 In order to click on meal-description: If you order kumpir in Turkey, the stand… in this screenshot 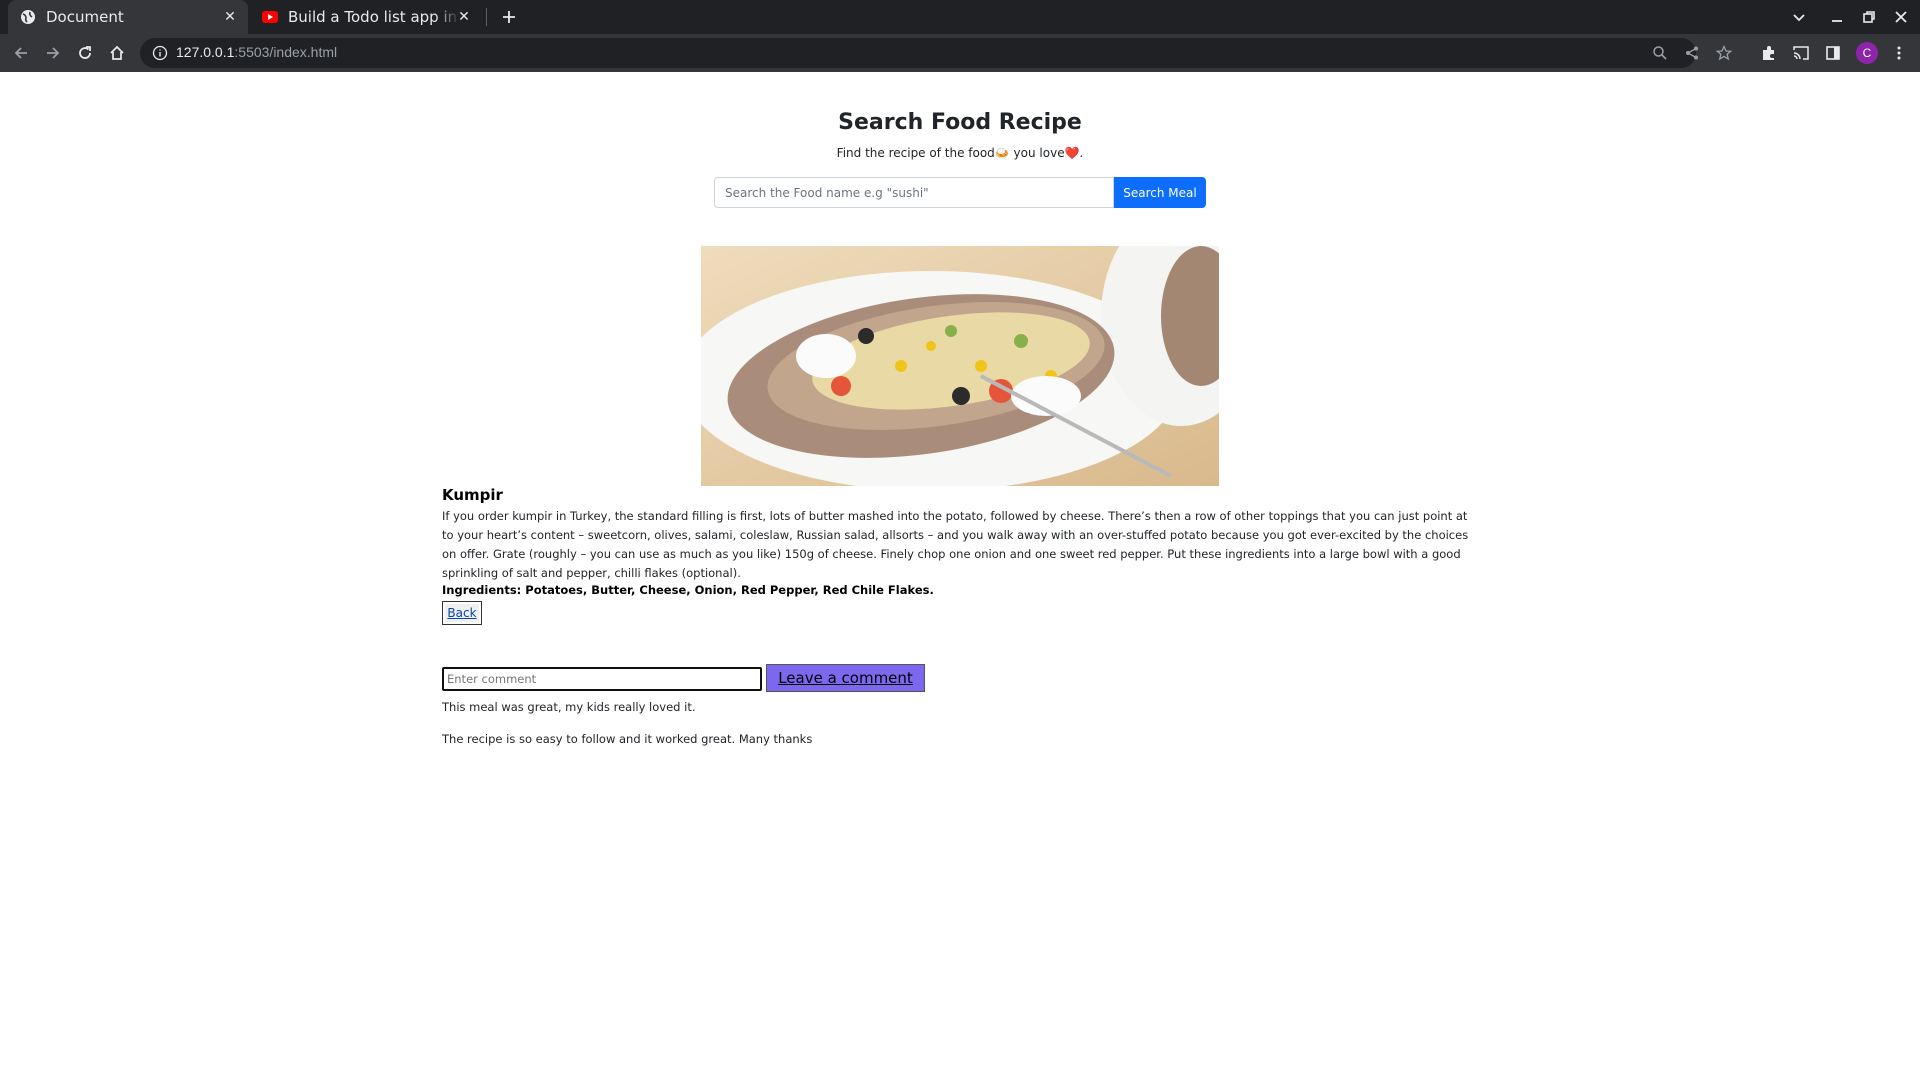, I will do `click(955, 544)`.